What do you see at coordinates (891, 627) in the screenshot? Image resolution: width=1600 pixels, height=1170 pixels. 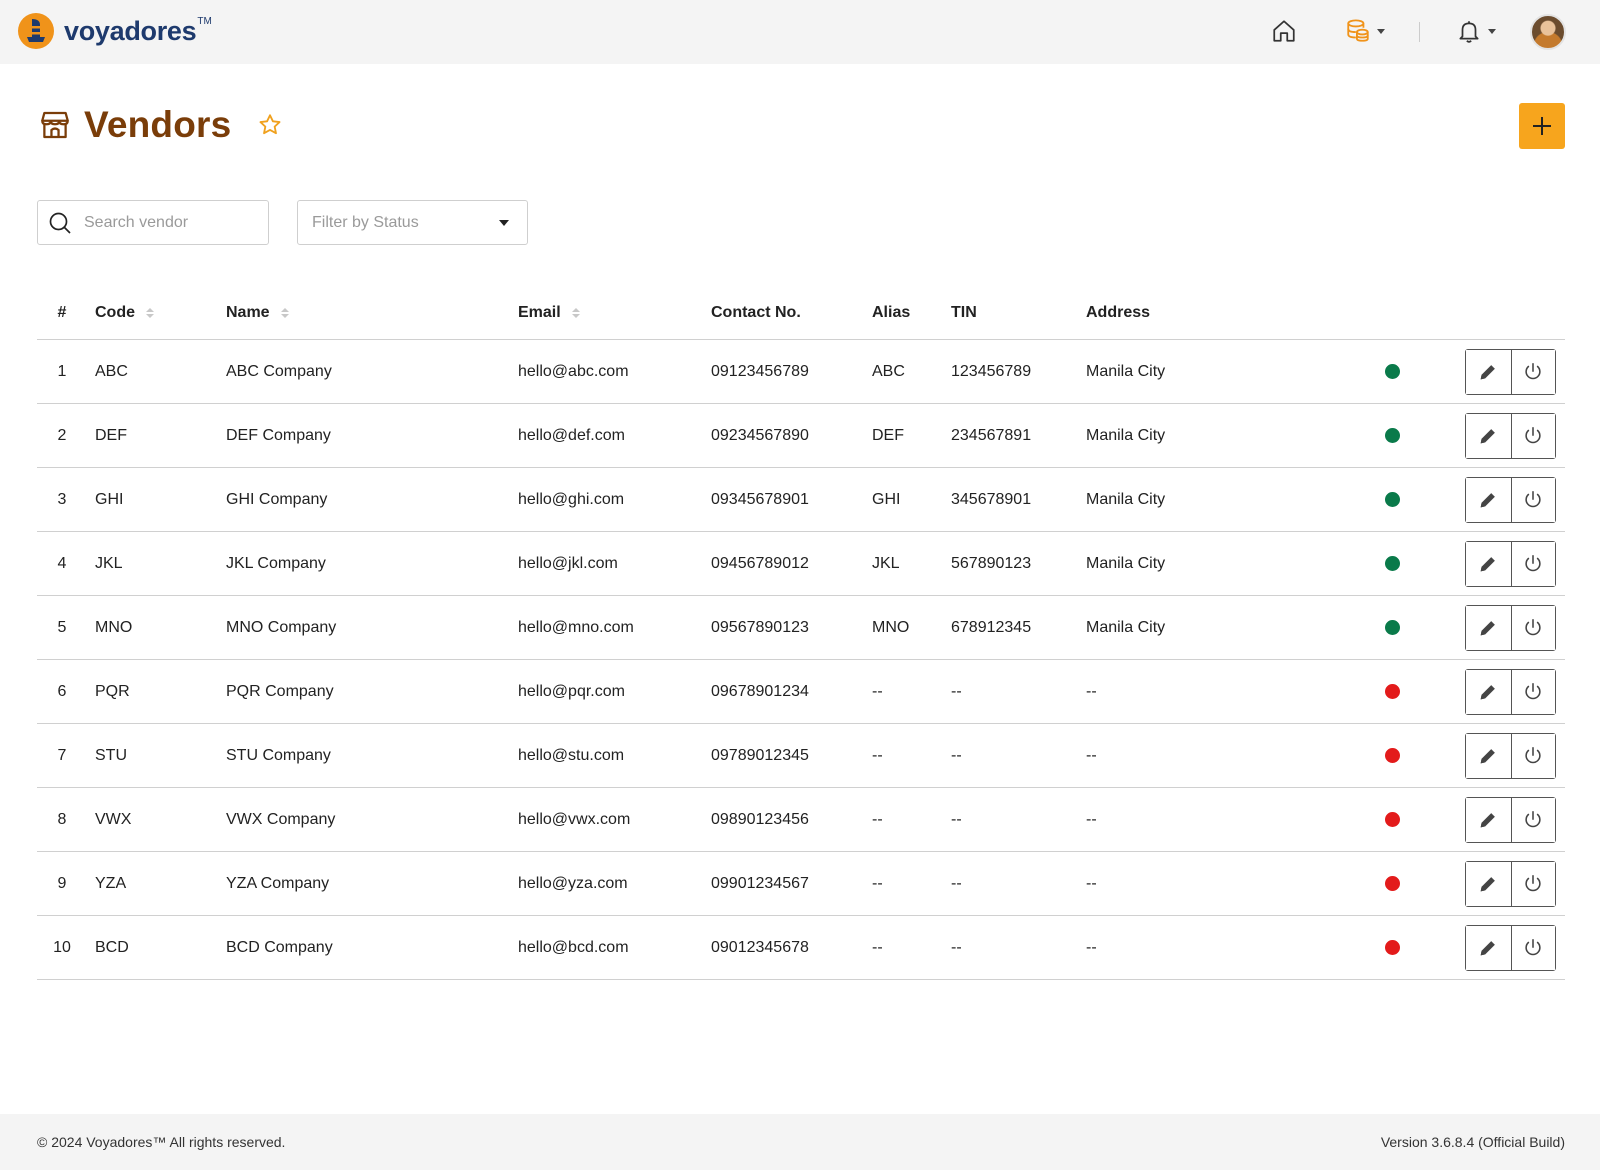 I see `cell-alias: MNO` at bounding box center [891, 627].